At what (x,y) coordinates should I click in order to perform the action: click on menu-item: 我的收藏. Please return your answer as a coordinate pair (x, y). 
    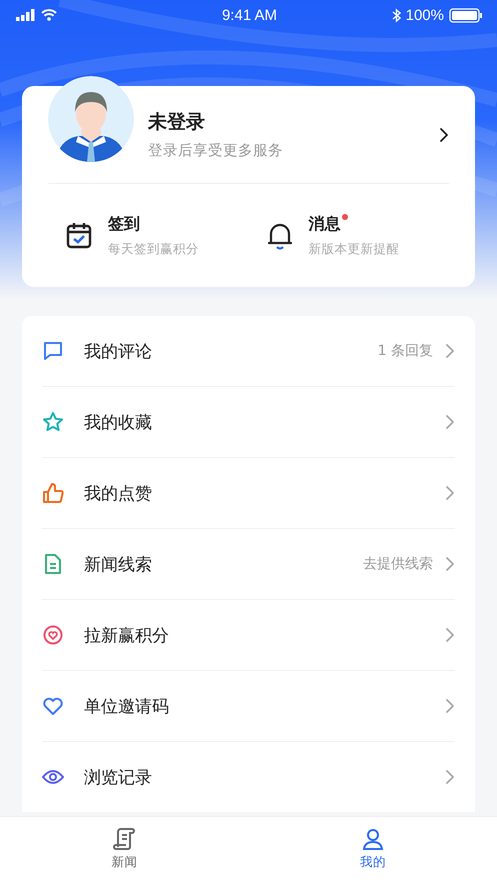
    Looking at the image, I should click on (248, 422).